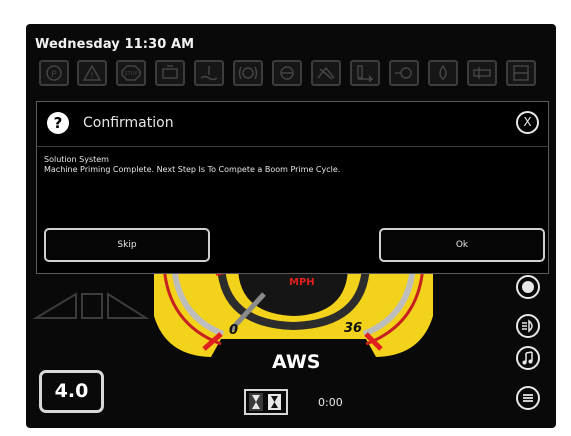  I want to click on skip-button: Skip, so click(127, 245).